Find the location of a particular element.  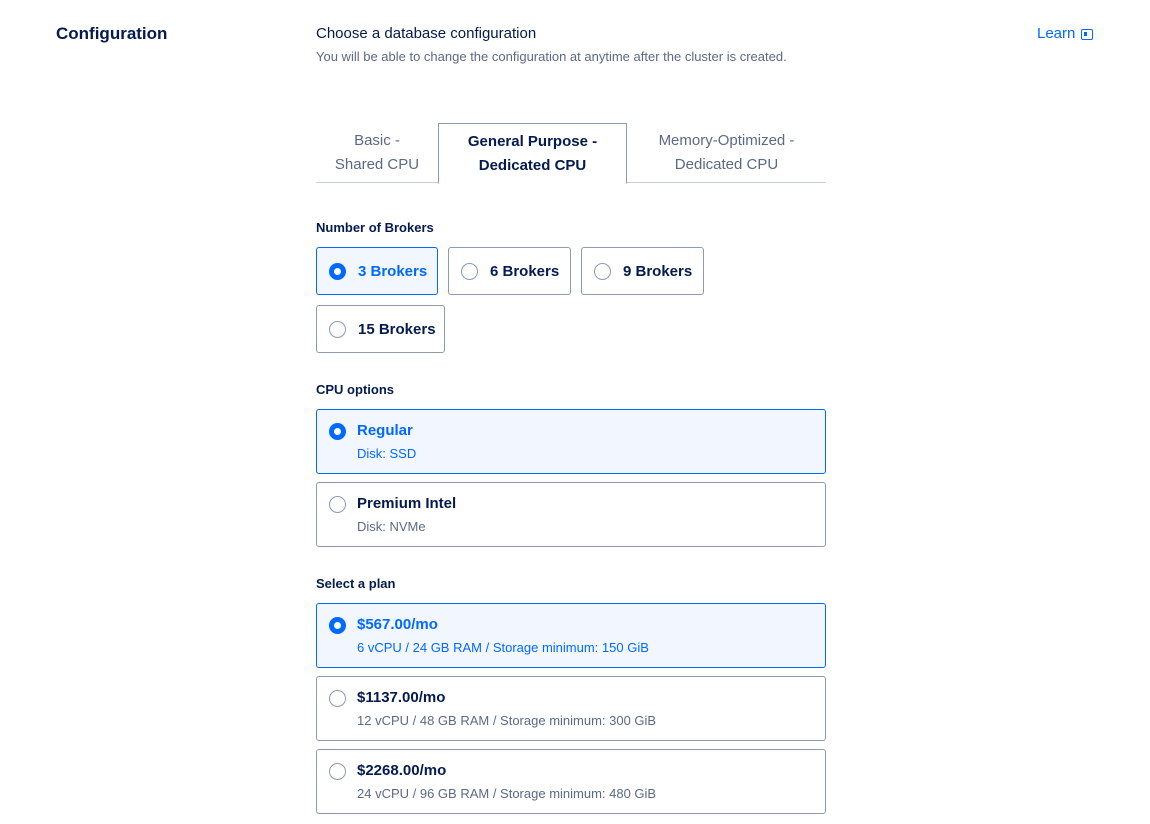

docs-icon is located at coordinates (1087, 34).